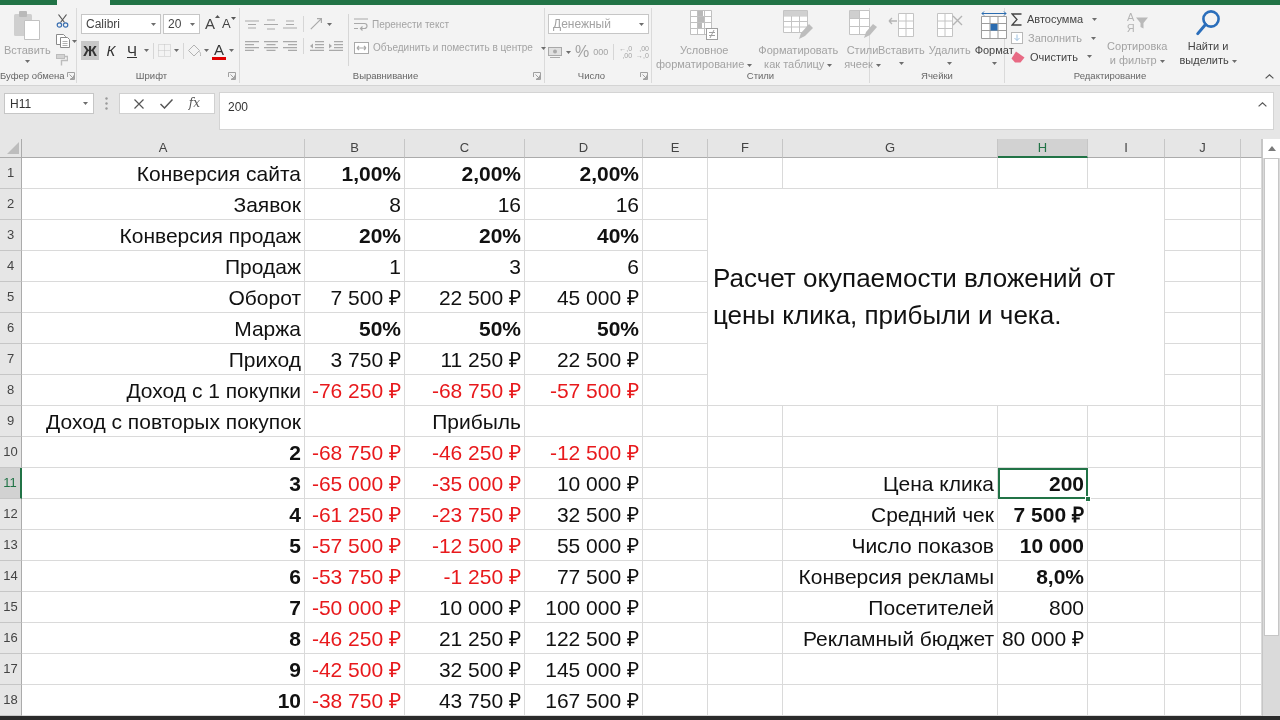  I want to click on autosum-button: Автосумма, so click(1054, 19).